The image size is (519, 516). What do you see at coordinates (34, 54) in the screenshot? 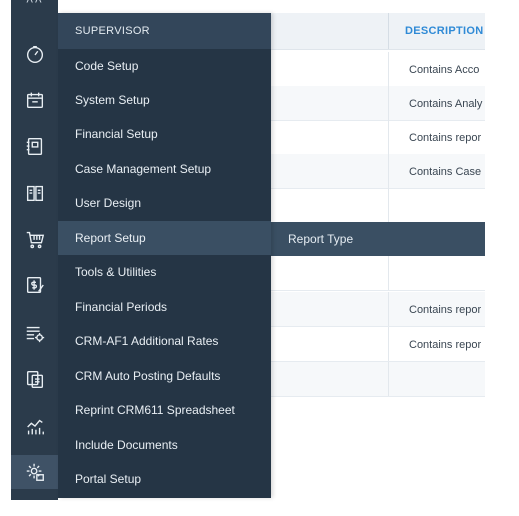
I see `dashboard-gauge-icon` at bounding box center [34, 54].